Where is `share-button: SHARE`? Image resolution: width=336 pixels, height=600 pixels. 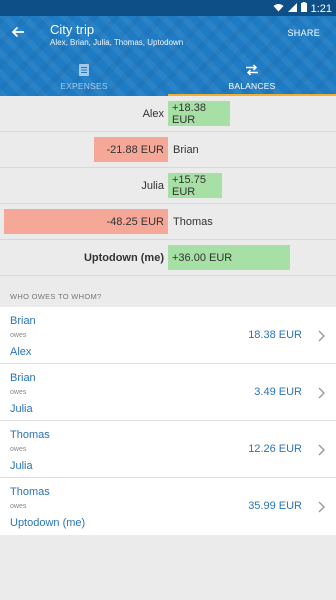 share-button: SHARE is located at coordinates (303, 33).